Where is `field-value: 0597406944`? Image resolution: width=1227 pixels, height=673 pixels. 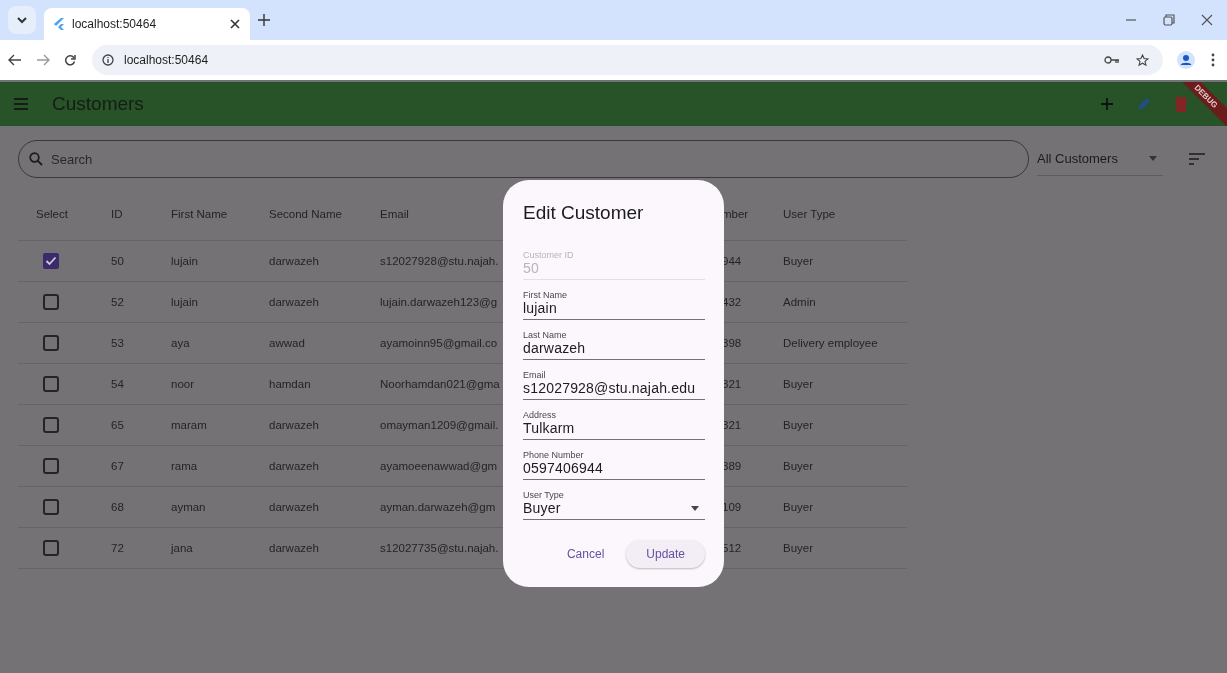
field-value: 0597406944 is located at coordinates (563, 468).